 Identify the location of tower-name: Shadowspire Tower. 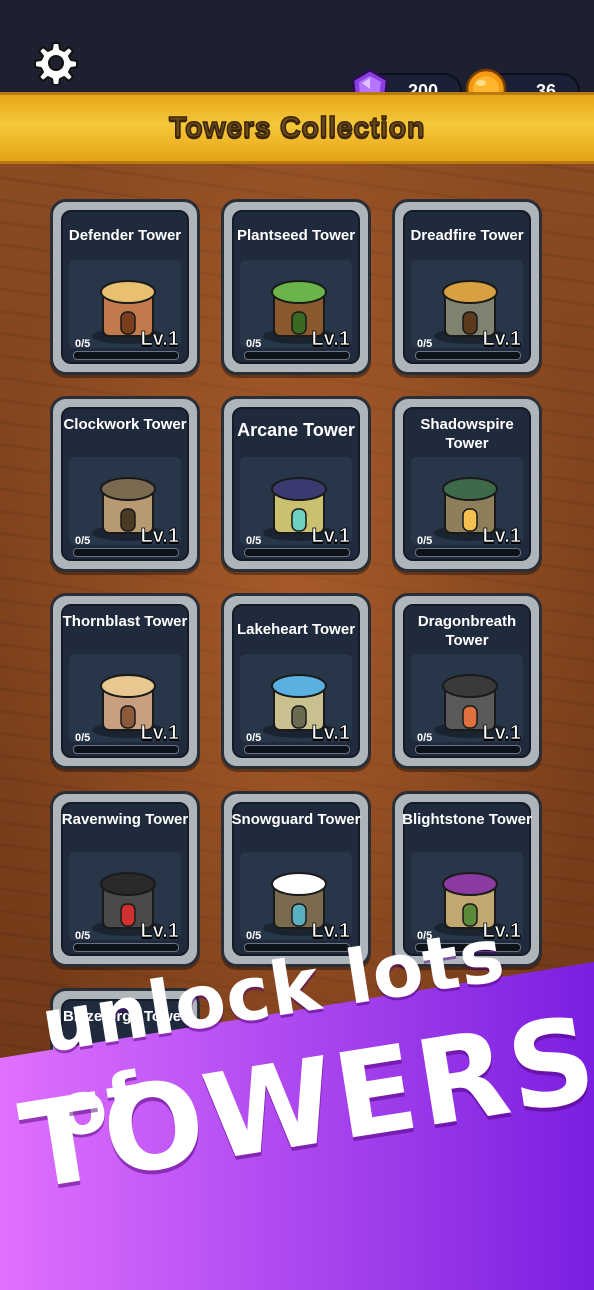
(467, 434).